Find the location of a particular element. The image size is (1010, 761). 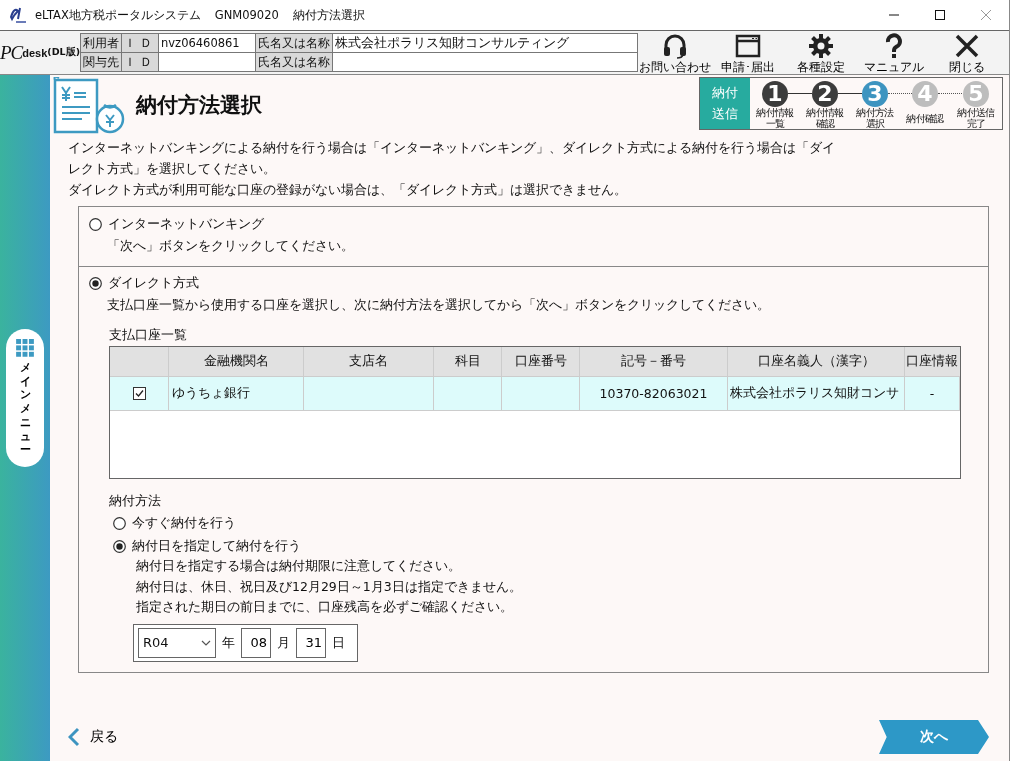

option-label: ダイレクト方式 is located at coordinates (153, 283).